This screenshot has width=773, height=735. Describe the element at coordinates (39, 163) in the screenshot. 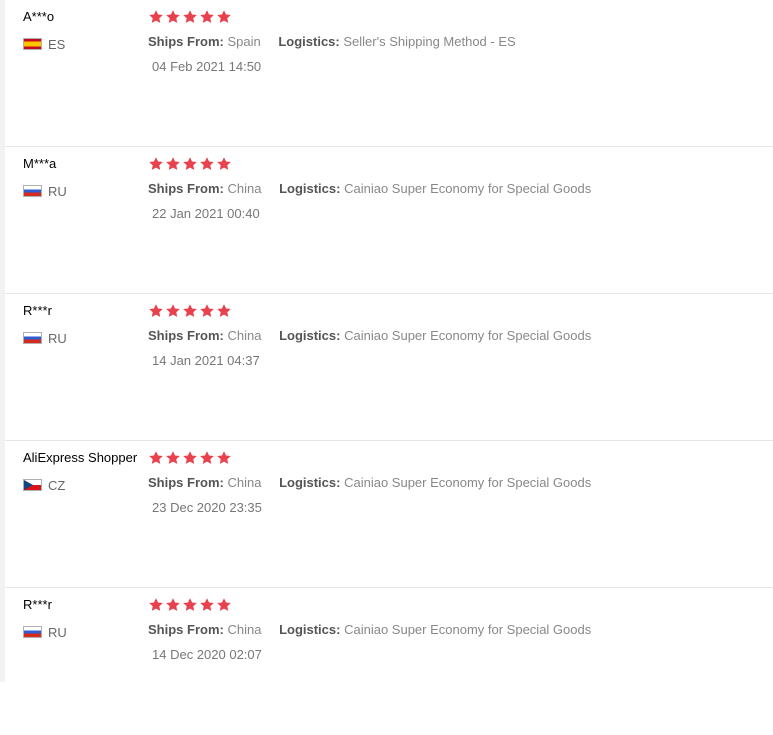

I see `reviewer-name: M***a` at that location.